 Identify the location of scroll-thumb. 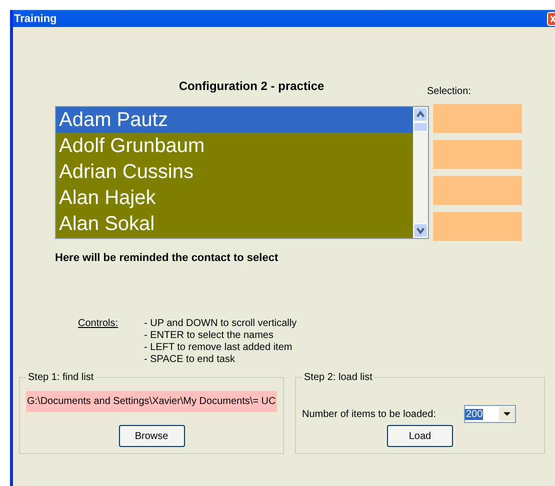
(420, 127).